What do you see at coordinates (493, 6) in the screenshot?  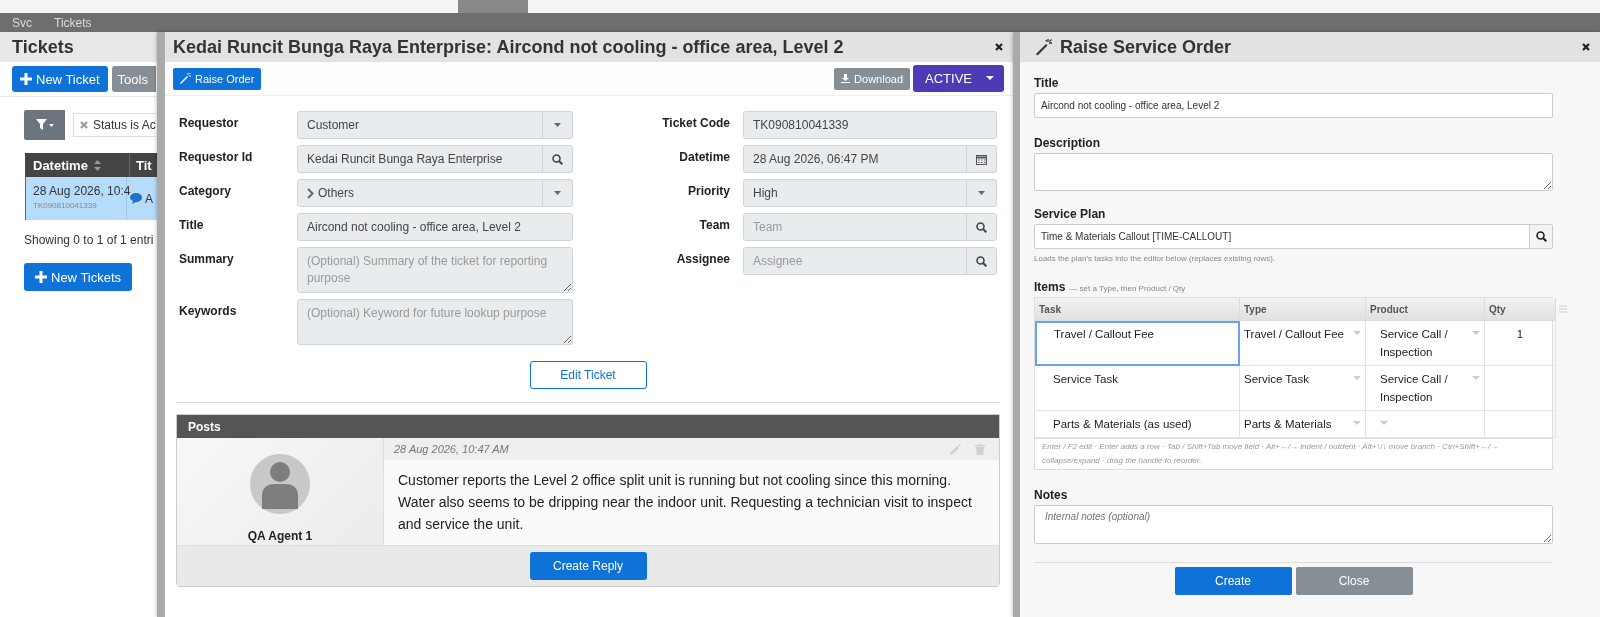 I see `top-tab` at bounding box center [493, 6].